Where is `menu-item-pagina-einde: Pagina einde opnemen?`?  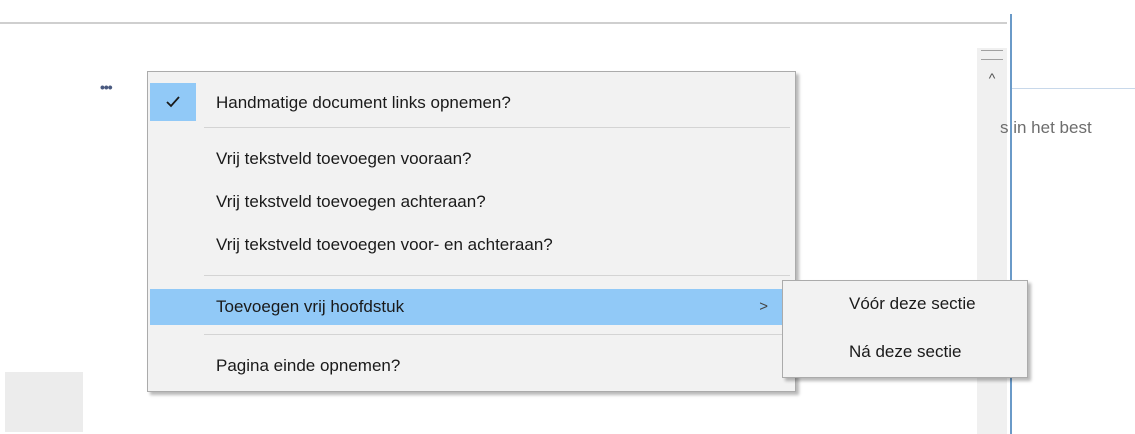 menu-item-pagina-einde: Pagina einde opnemen? is located at coordinates (471, 366).